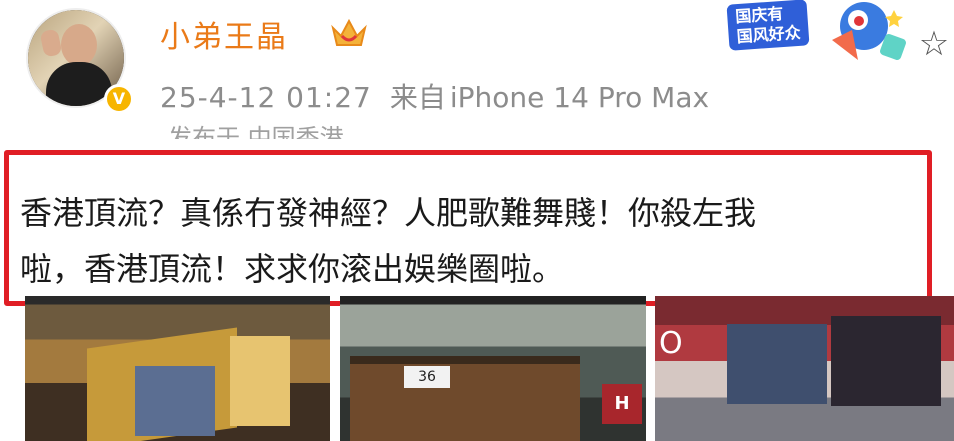  Describe the element at coordinates (79, 84) in the screenshot. I see `avatar-body` at that location.